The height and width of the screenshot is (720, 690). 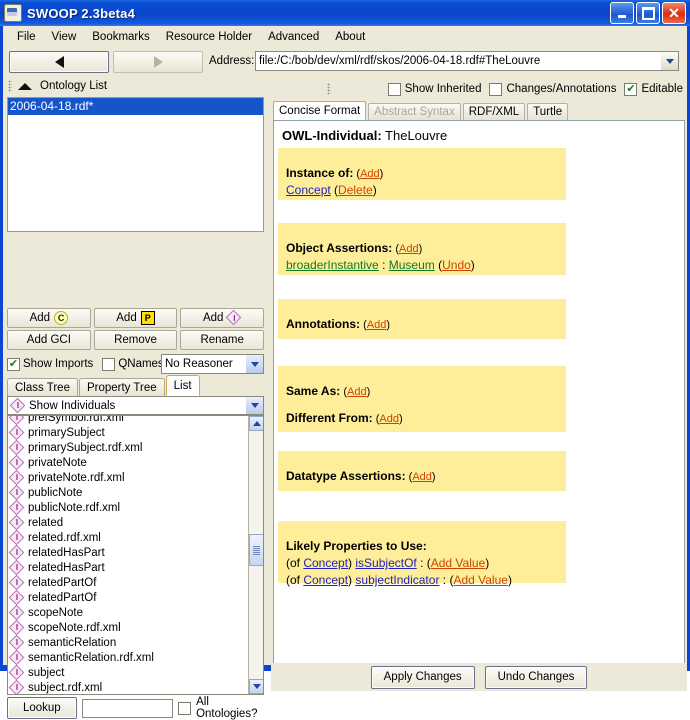 I want to click on add-buttons-row: Add C Add P Add I, so click(x=136, y=318).